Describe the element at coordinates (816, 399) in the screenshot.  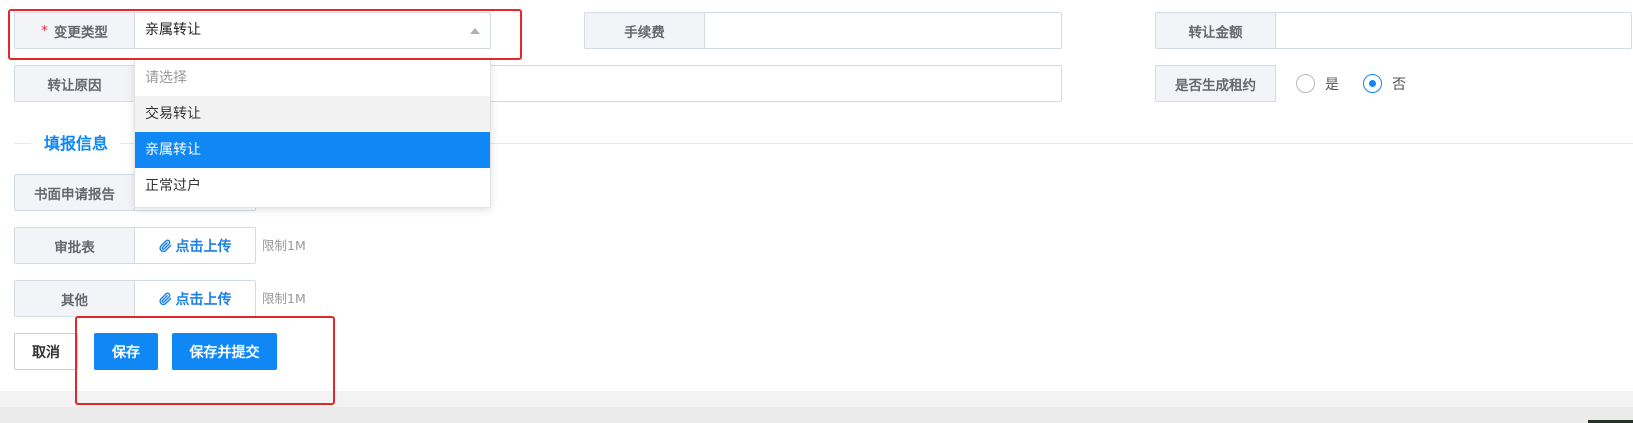
I see `page-footer` at that location.